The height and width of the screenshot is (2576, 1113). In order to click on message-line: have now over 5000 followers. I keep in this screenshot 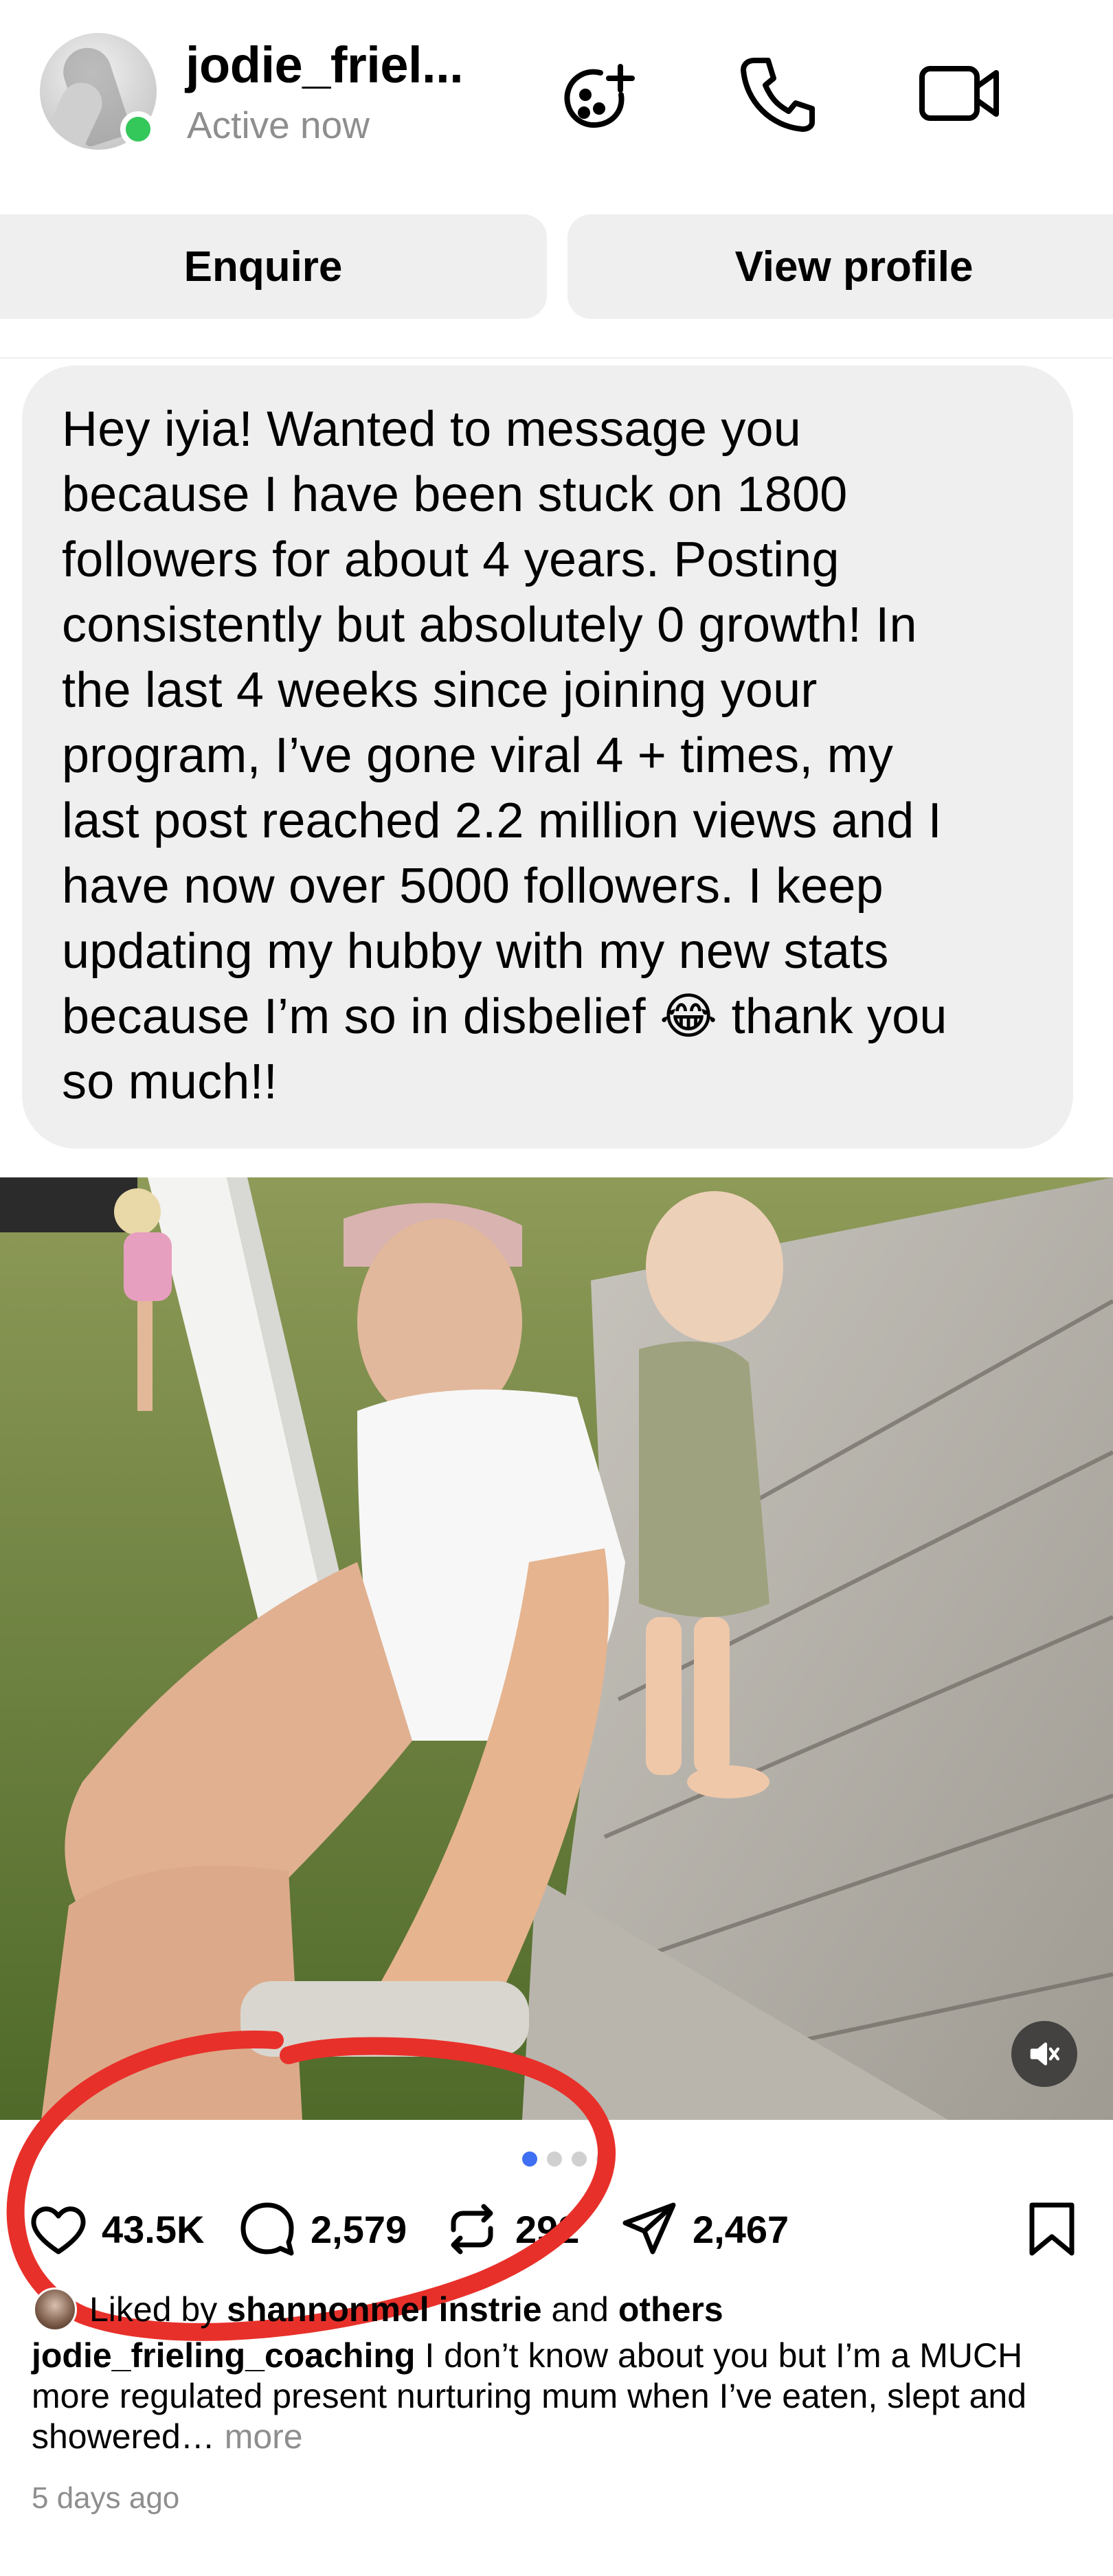, I will do `click(473, 886)`.